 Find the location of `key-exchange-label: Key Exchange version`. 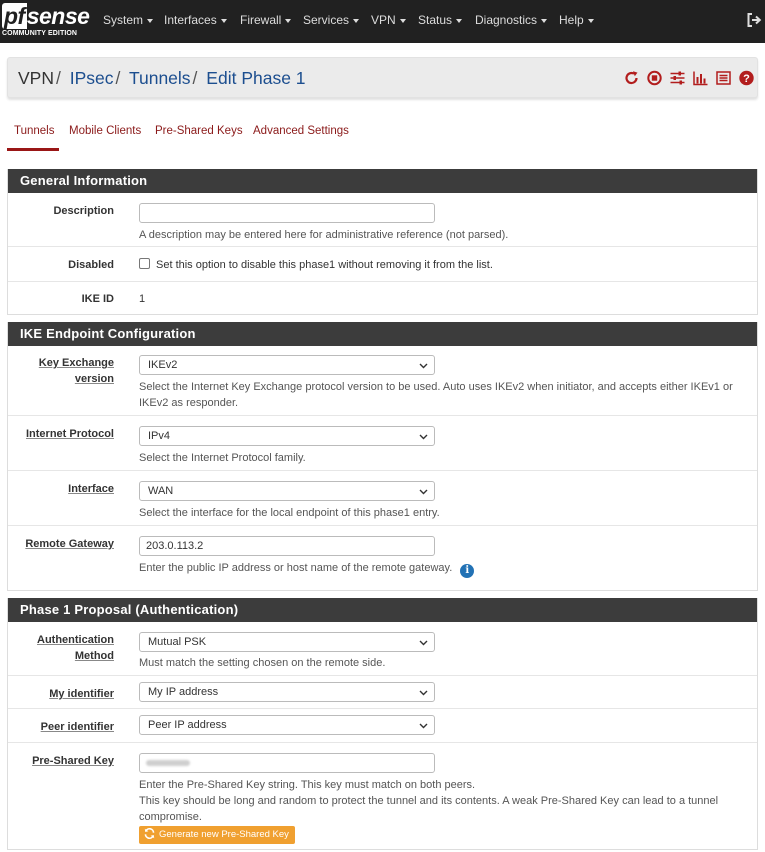

key-exchange-label: Key Exchange version is located at coordinates (76, 371).